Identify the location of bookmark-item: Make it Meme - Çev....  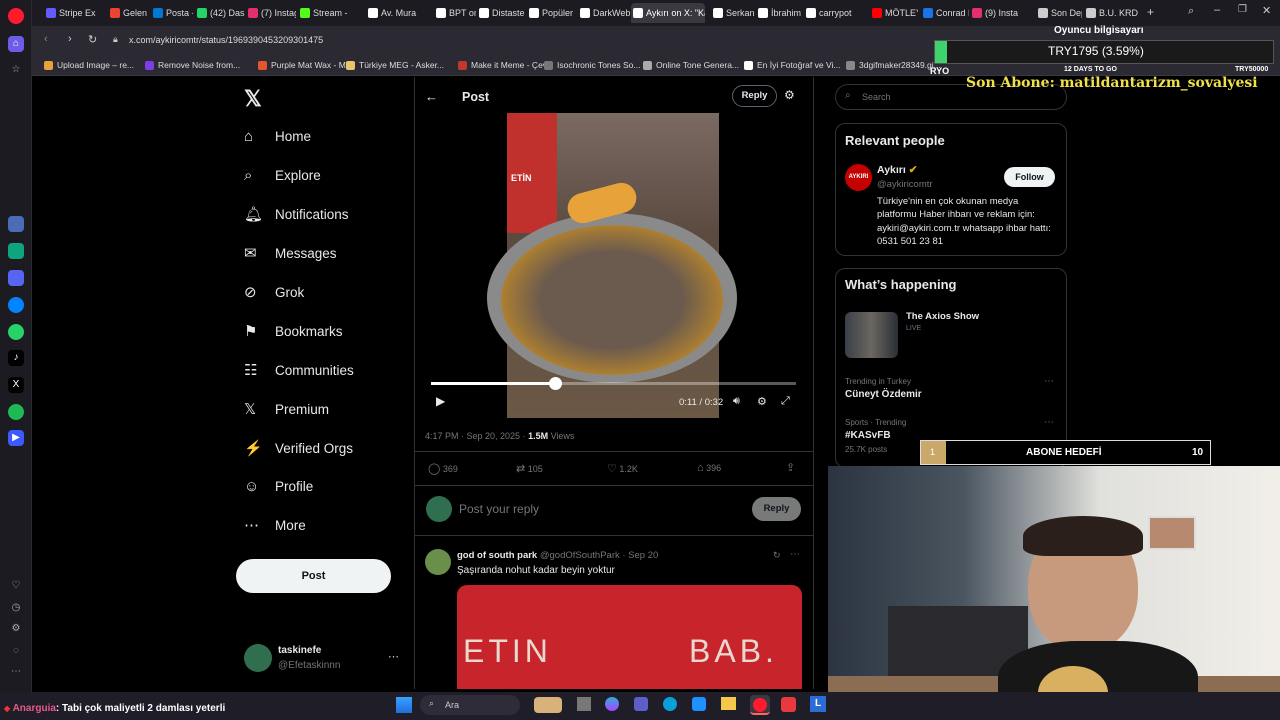
(506, 65).